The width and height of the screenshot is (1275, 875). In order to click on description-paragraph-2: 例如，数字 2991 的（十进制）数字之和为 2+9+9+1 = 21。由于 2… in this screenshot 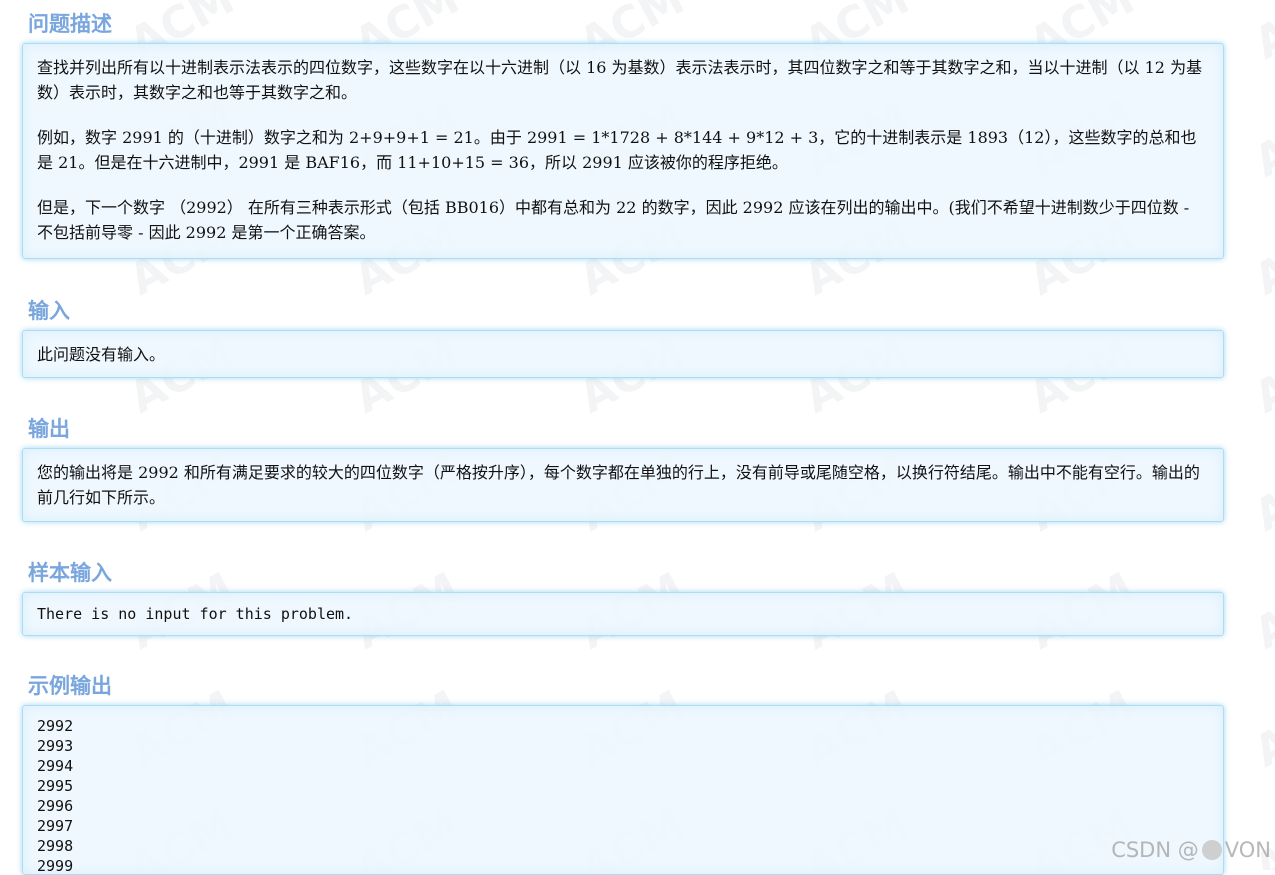, I will do `click(617, 150)`.